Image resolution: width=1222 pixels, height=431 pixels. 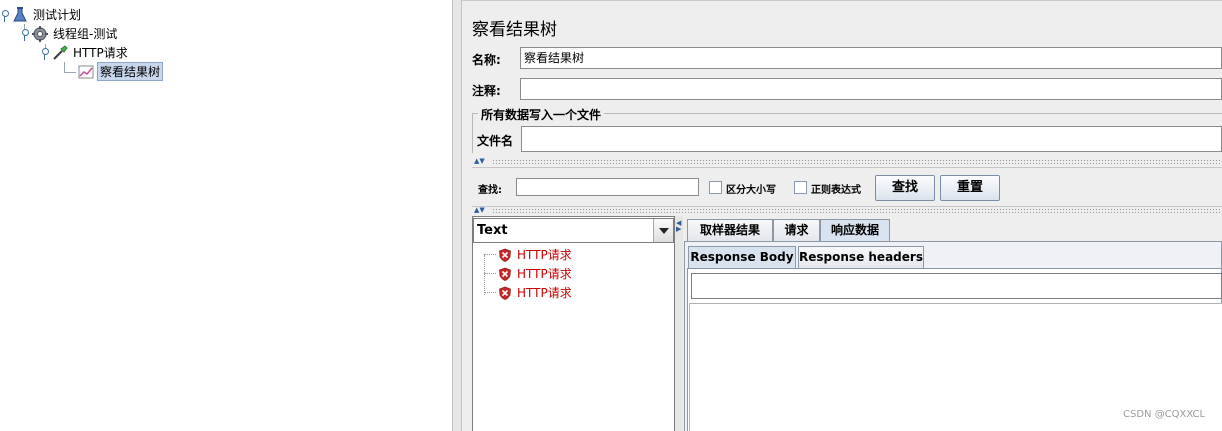 I want to click on tree-label-thread-group: 线程组-测试, so click(x=85, y=34).